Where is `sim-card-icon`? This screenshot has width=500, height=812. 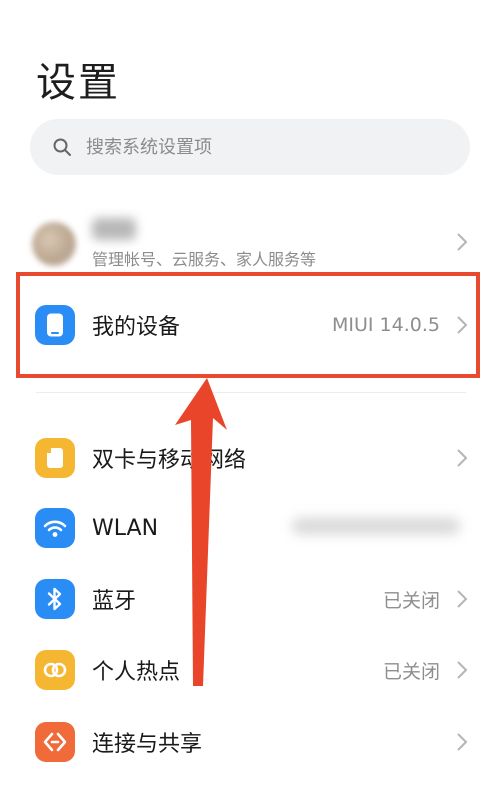 sim-card-icon is located at coordinates (55, 458).